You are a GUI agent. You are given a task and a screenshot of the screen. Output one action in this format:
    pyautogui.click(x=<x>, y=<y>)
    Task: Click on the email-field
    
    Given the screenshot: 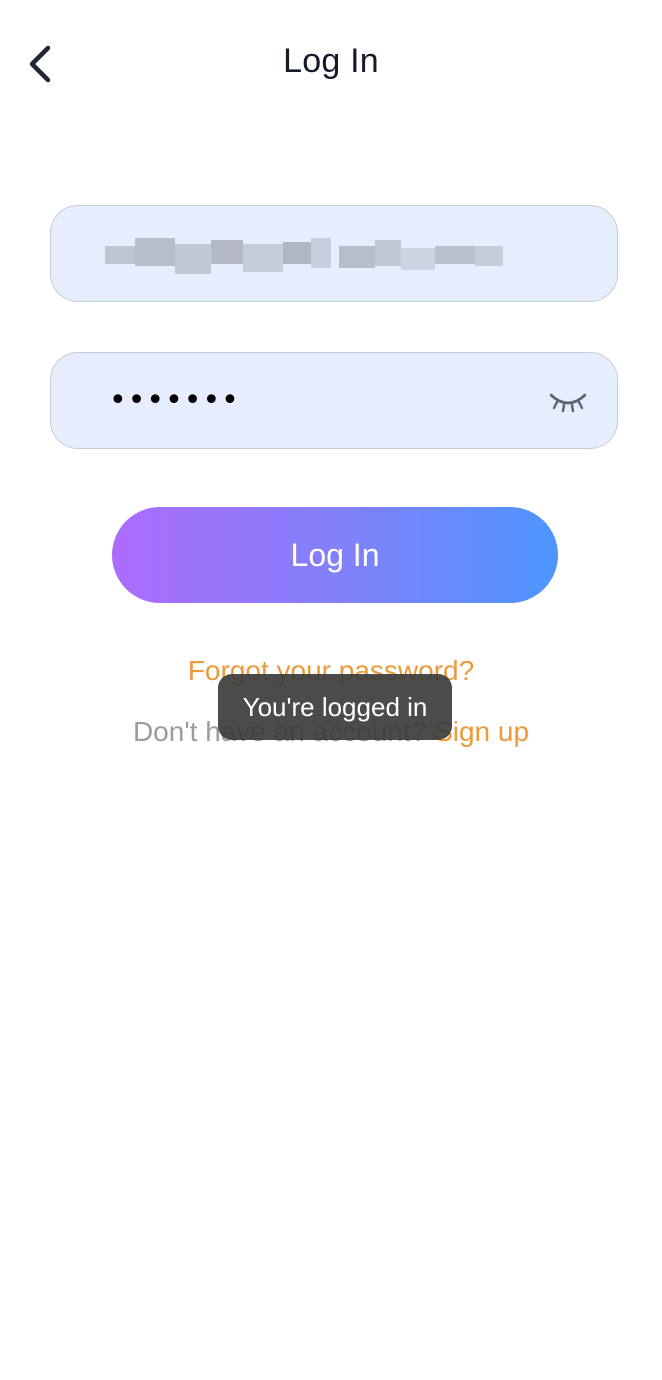 What is the action you would take?
    pyautogui.click(x=334, y=253)
    